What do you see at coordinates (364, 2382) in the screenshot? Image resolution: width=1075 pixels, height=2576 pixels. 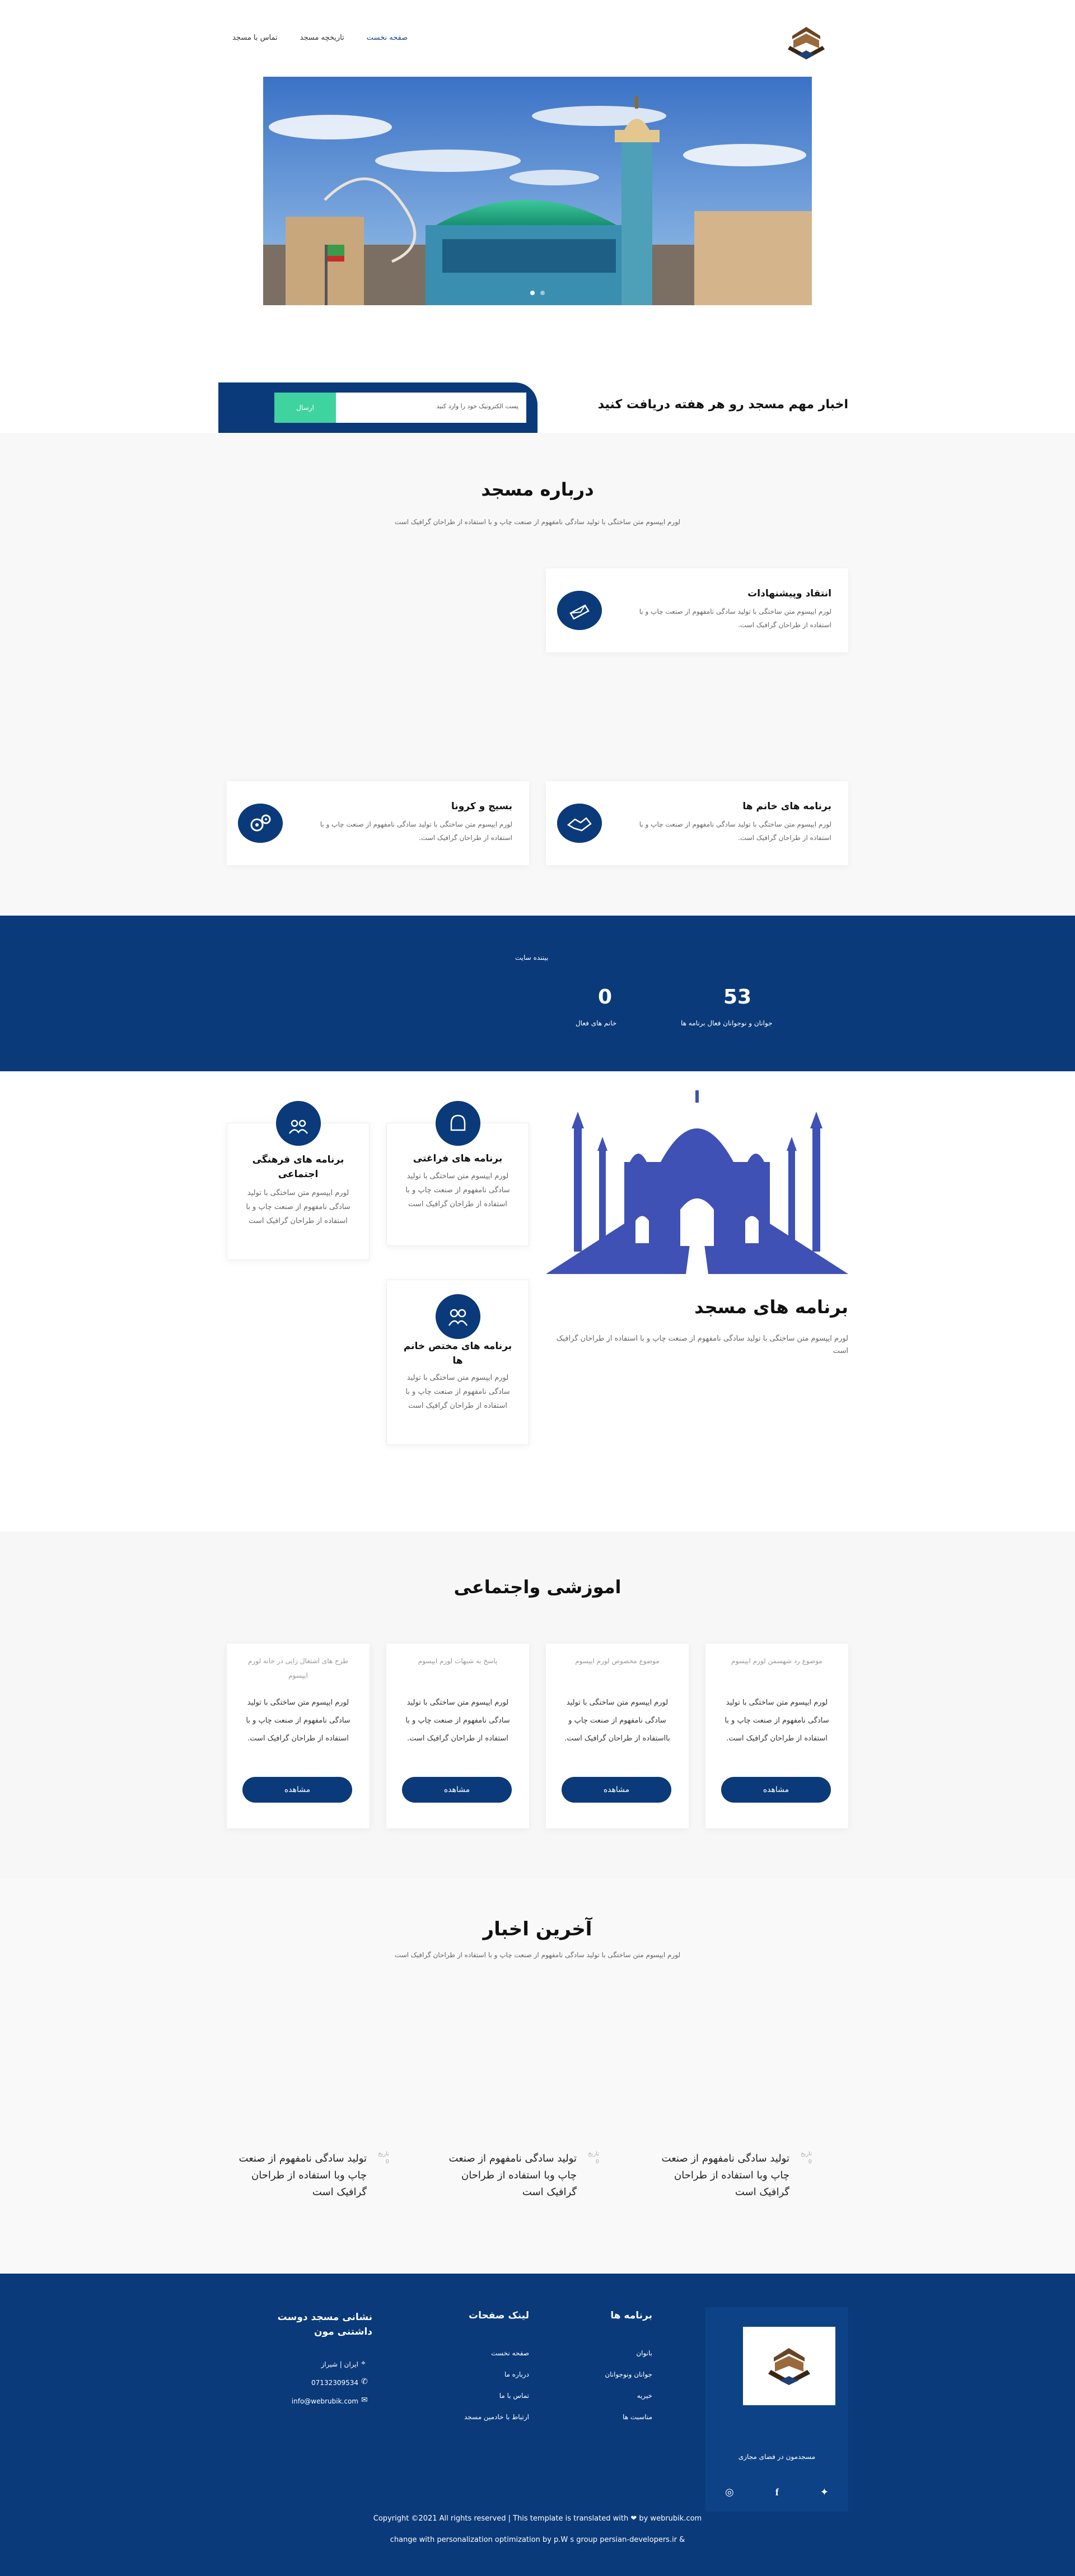 I see `phone-icon: ✆` at bounding box center [364, 2382].